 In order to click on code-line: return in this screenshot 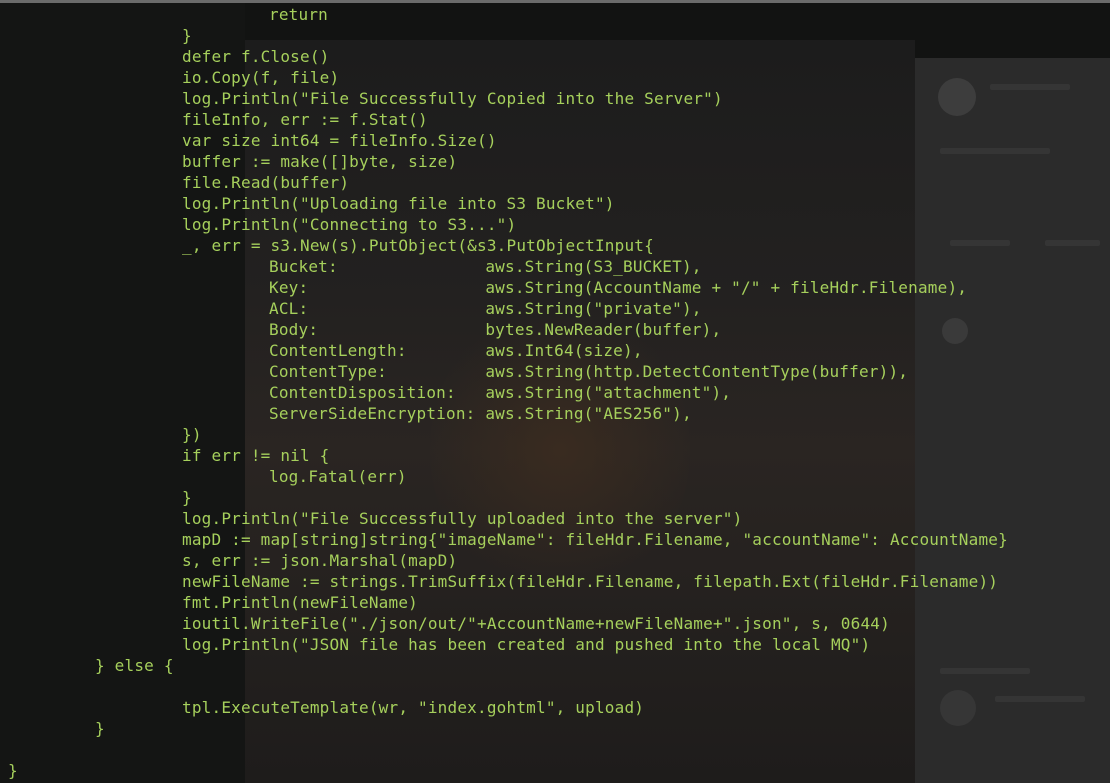, I will do `click(298, 14)`.